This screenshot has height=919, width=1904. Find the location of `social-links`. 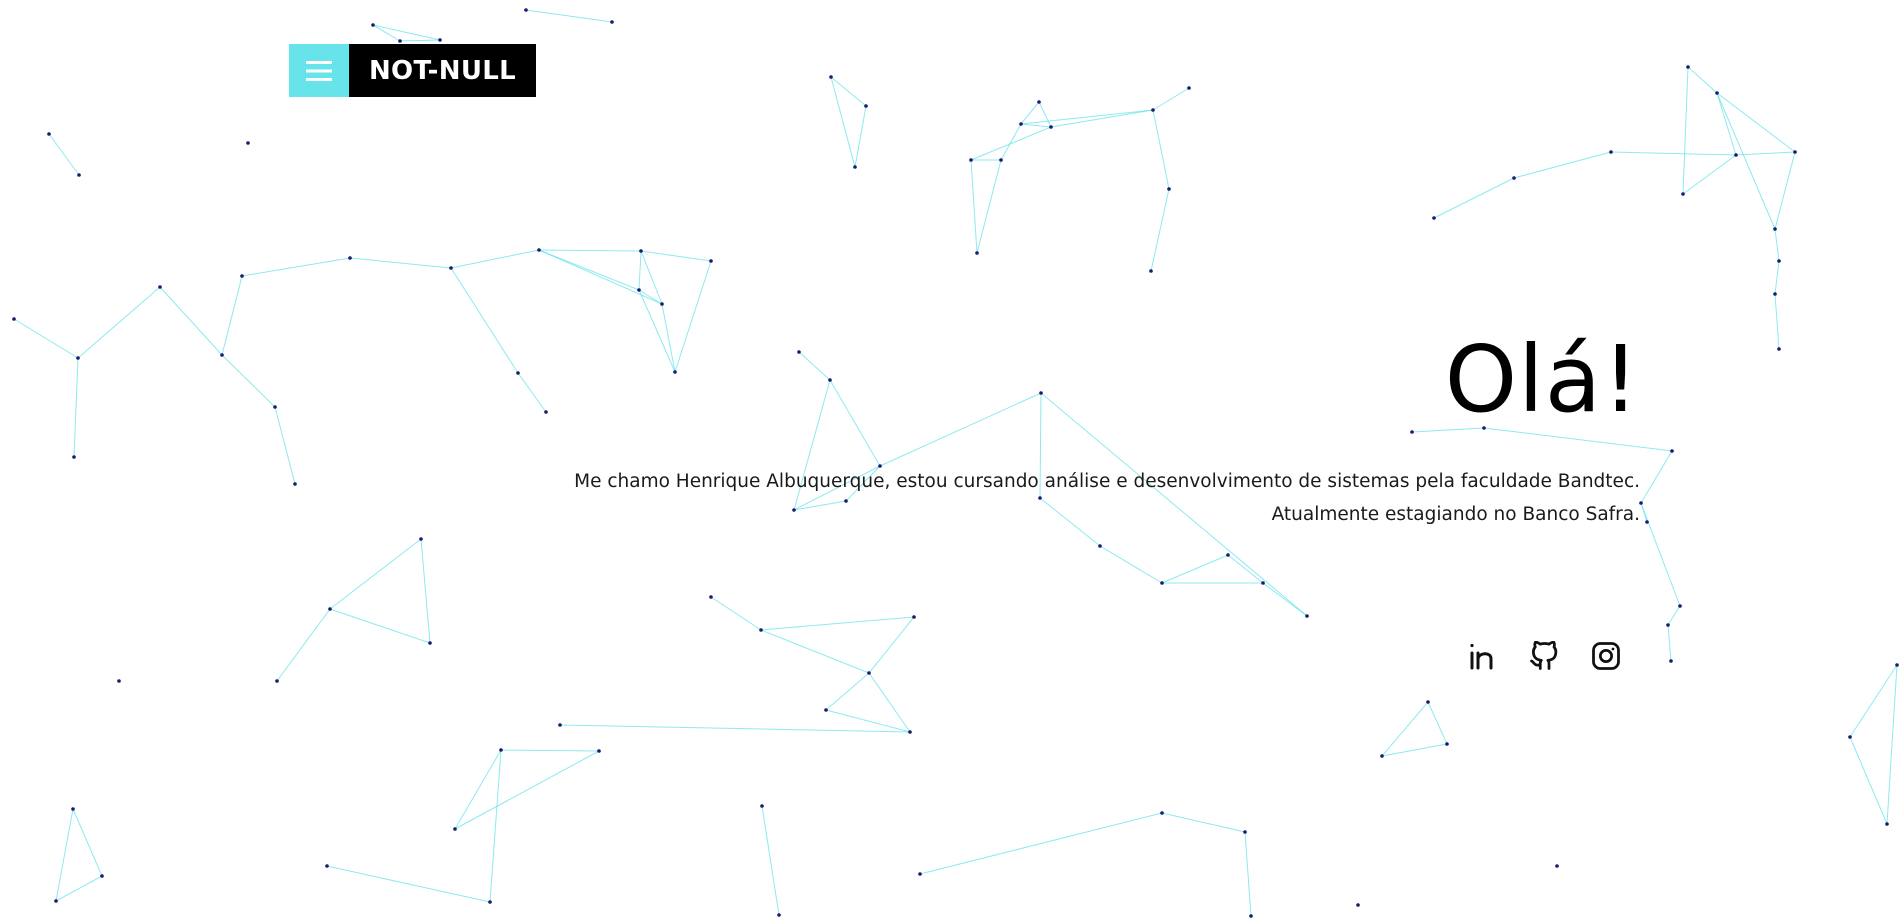

social-links is located at coordinates (1544, 656).